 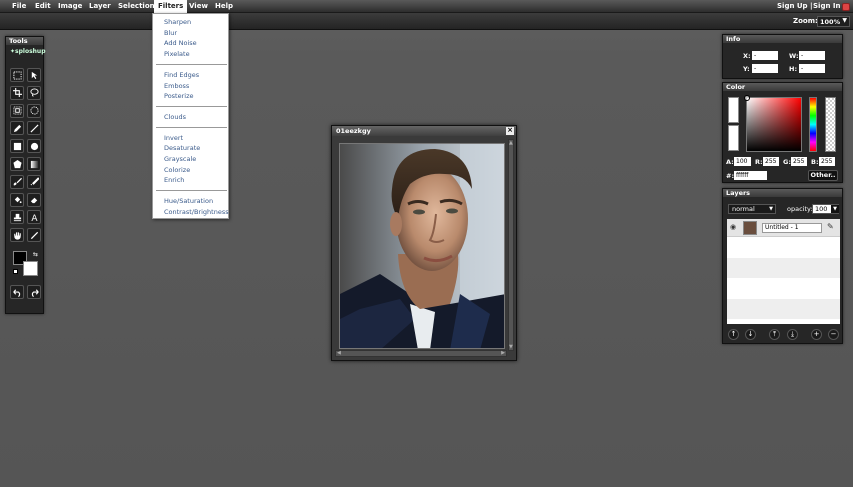 I want to click on alpha-field: 100, so click(x=742, y=161).